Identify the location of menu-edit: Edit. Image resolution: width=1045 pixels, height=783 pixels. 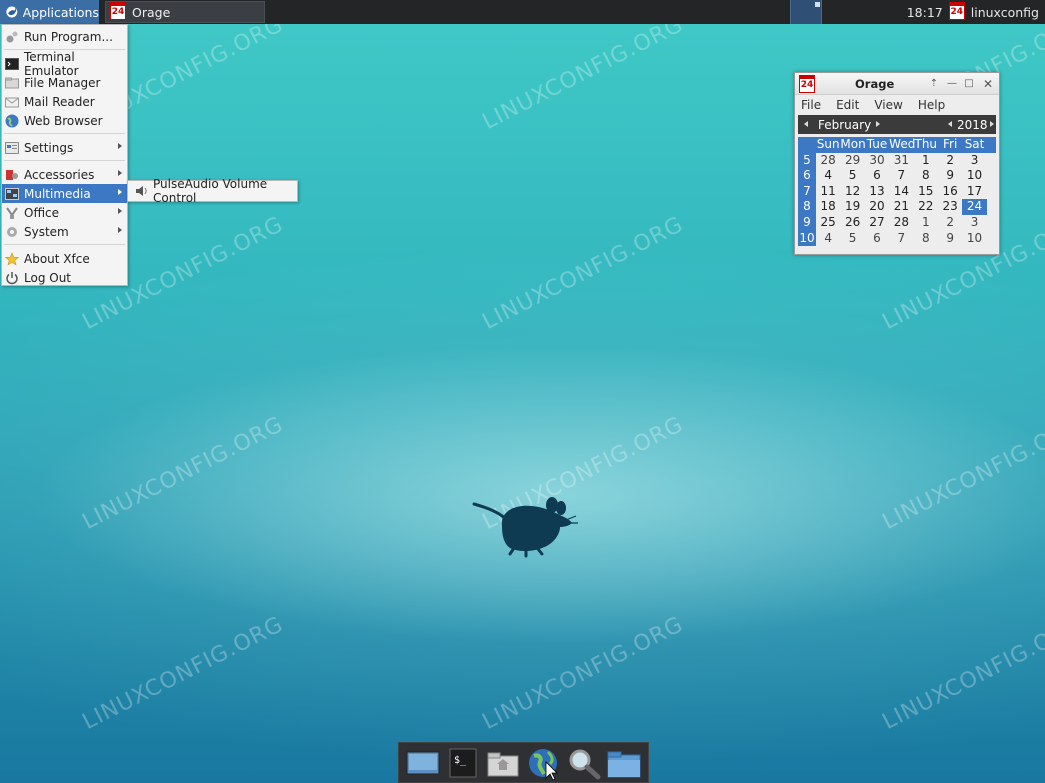
(847, 105).